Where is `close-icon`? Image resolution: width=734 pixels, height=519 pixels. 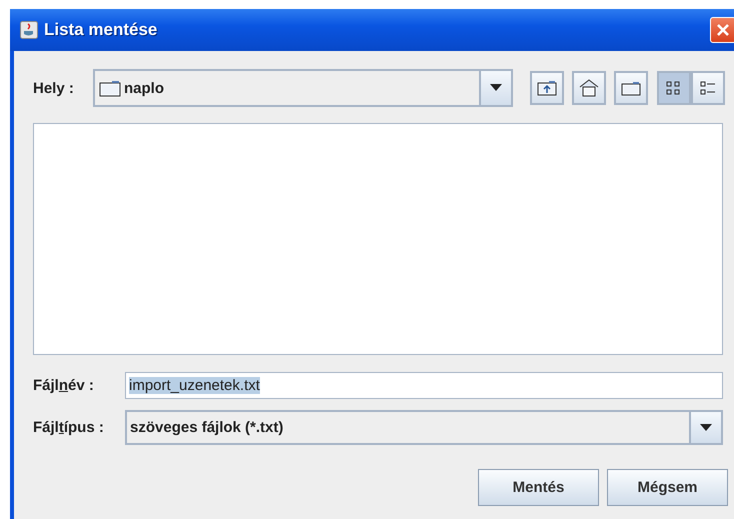
close-icon is located at coordinates (723, 30).